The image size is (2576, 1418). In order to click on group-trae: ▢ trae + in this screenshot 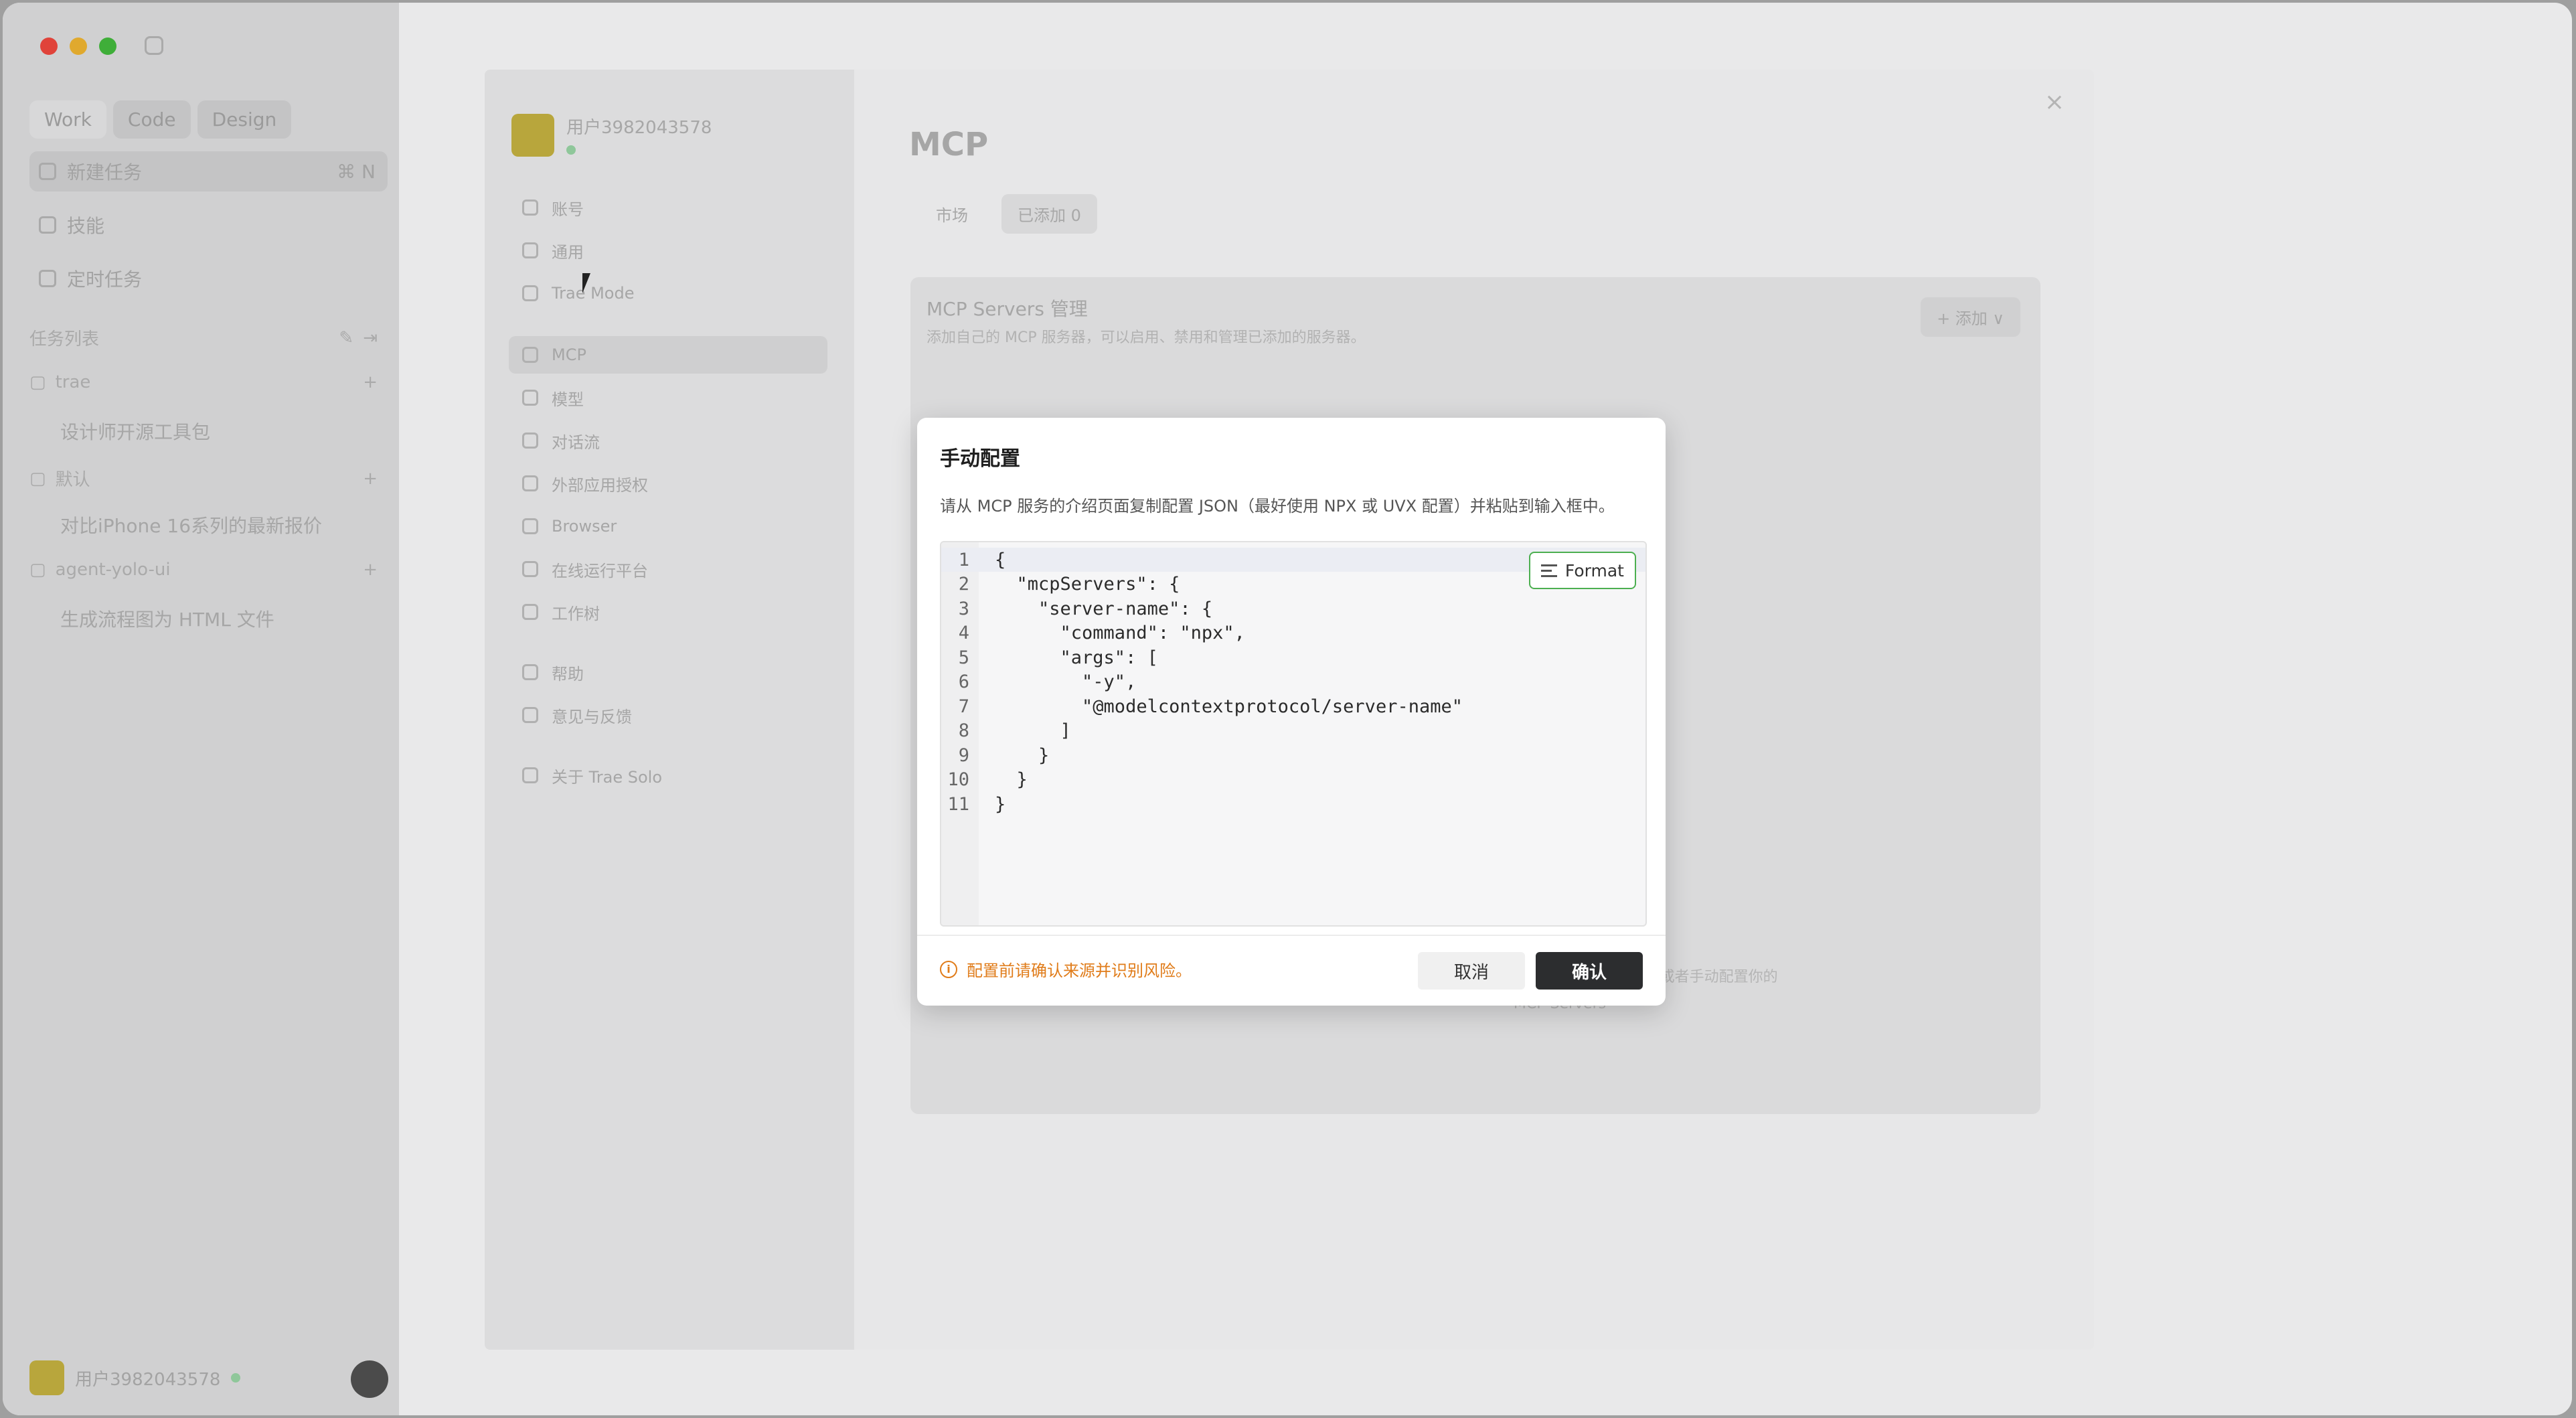, I will do `click(204, 382)`.